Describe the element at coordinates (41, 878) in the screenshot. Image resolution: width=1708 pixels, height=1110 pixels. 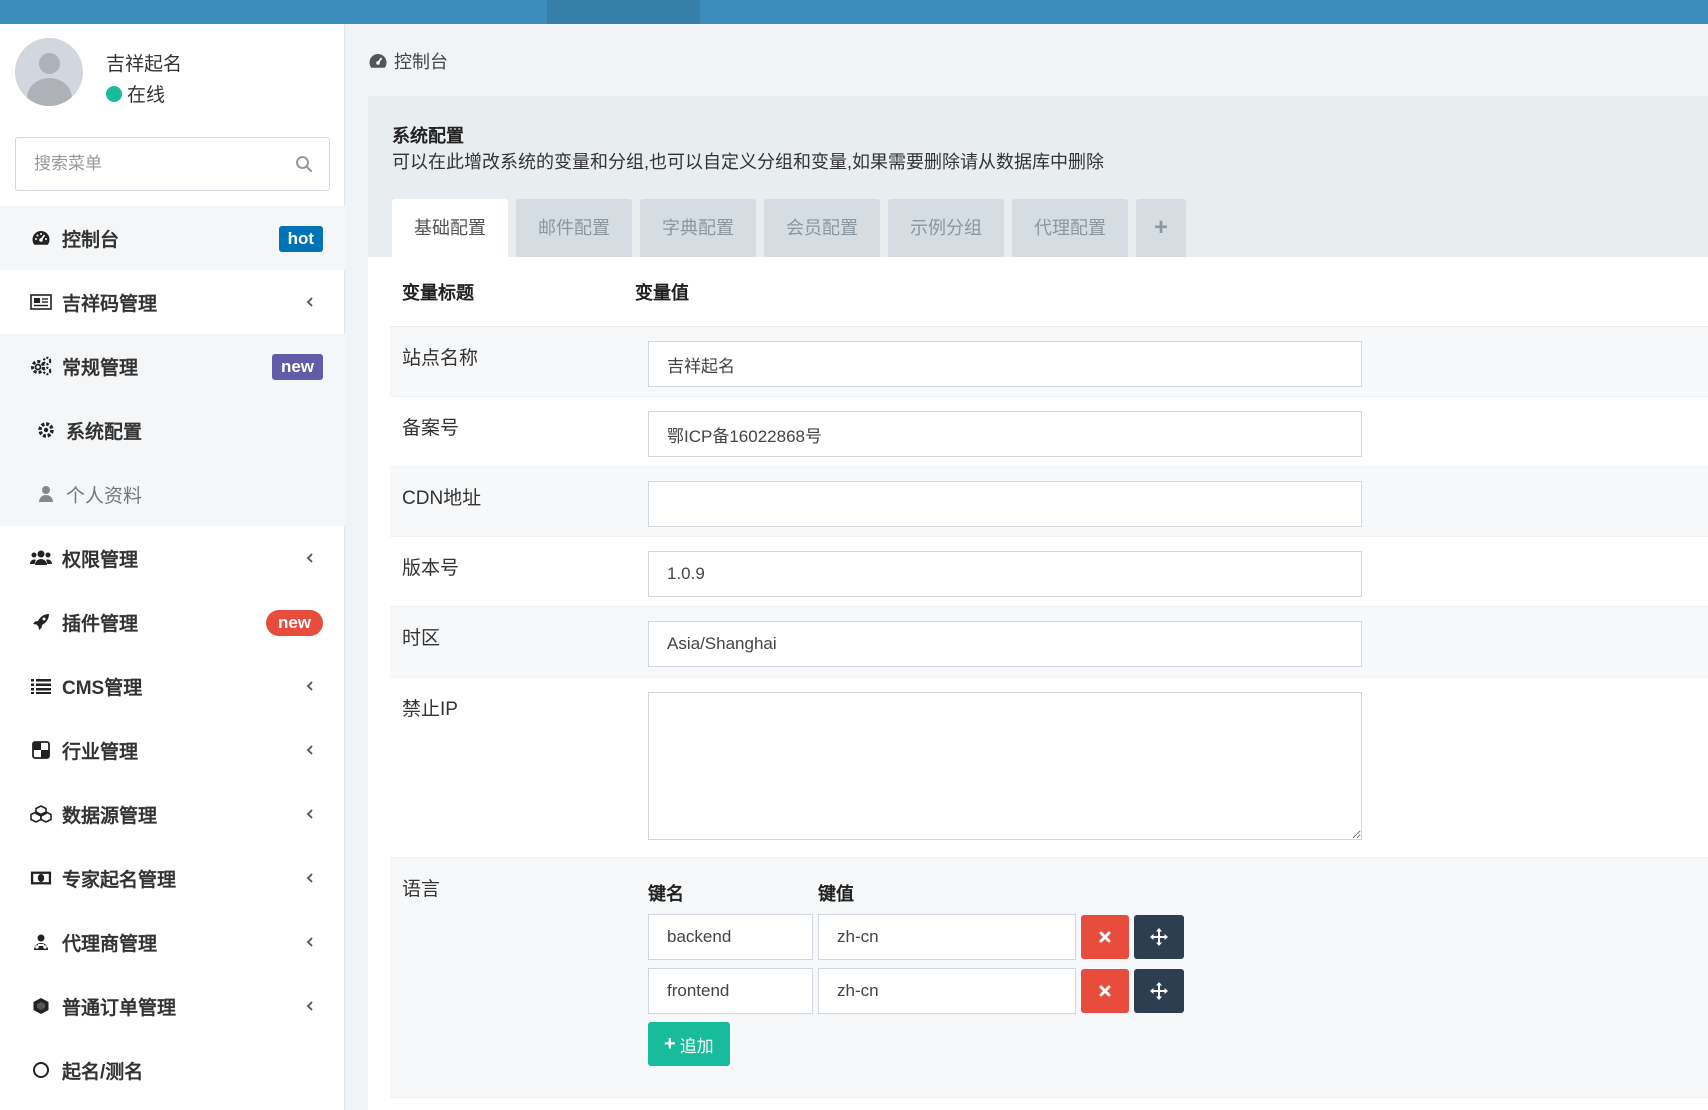
I see `money-bill-icon` at that location.